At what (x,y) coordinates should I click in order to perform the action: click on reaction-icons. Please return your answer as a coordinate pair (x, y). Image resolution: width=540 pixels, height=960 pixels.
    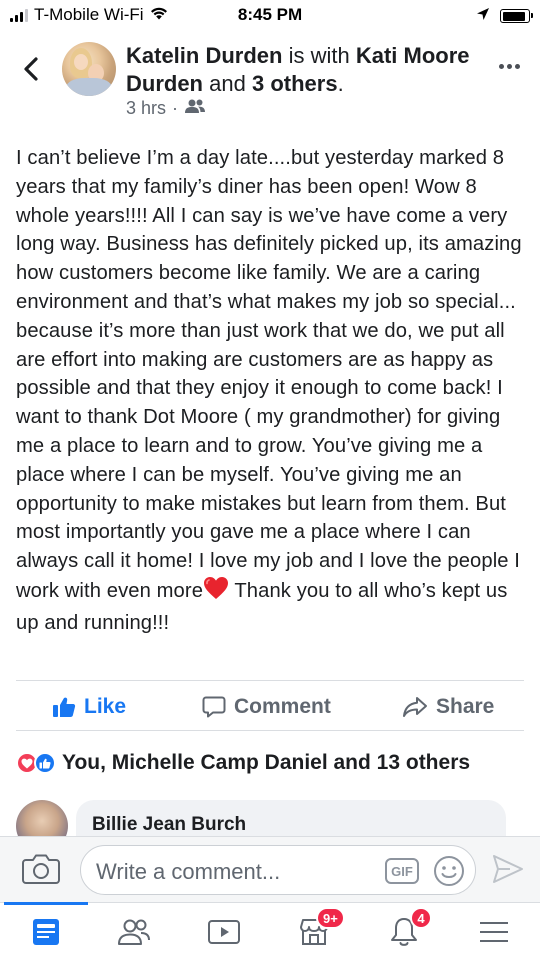
    Looking at the image, I should click on (36, 763).